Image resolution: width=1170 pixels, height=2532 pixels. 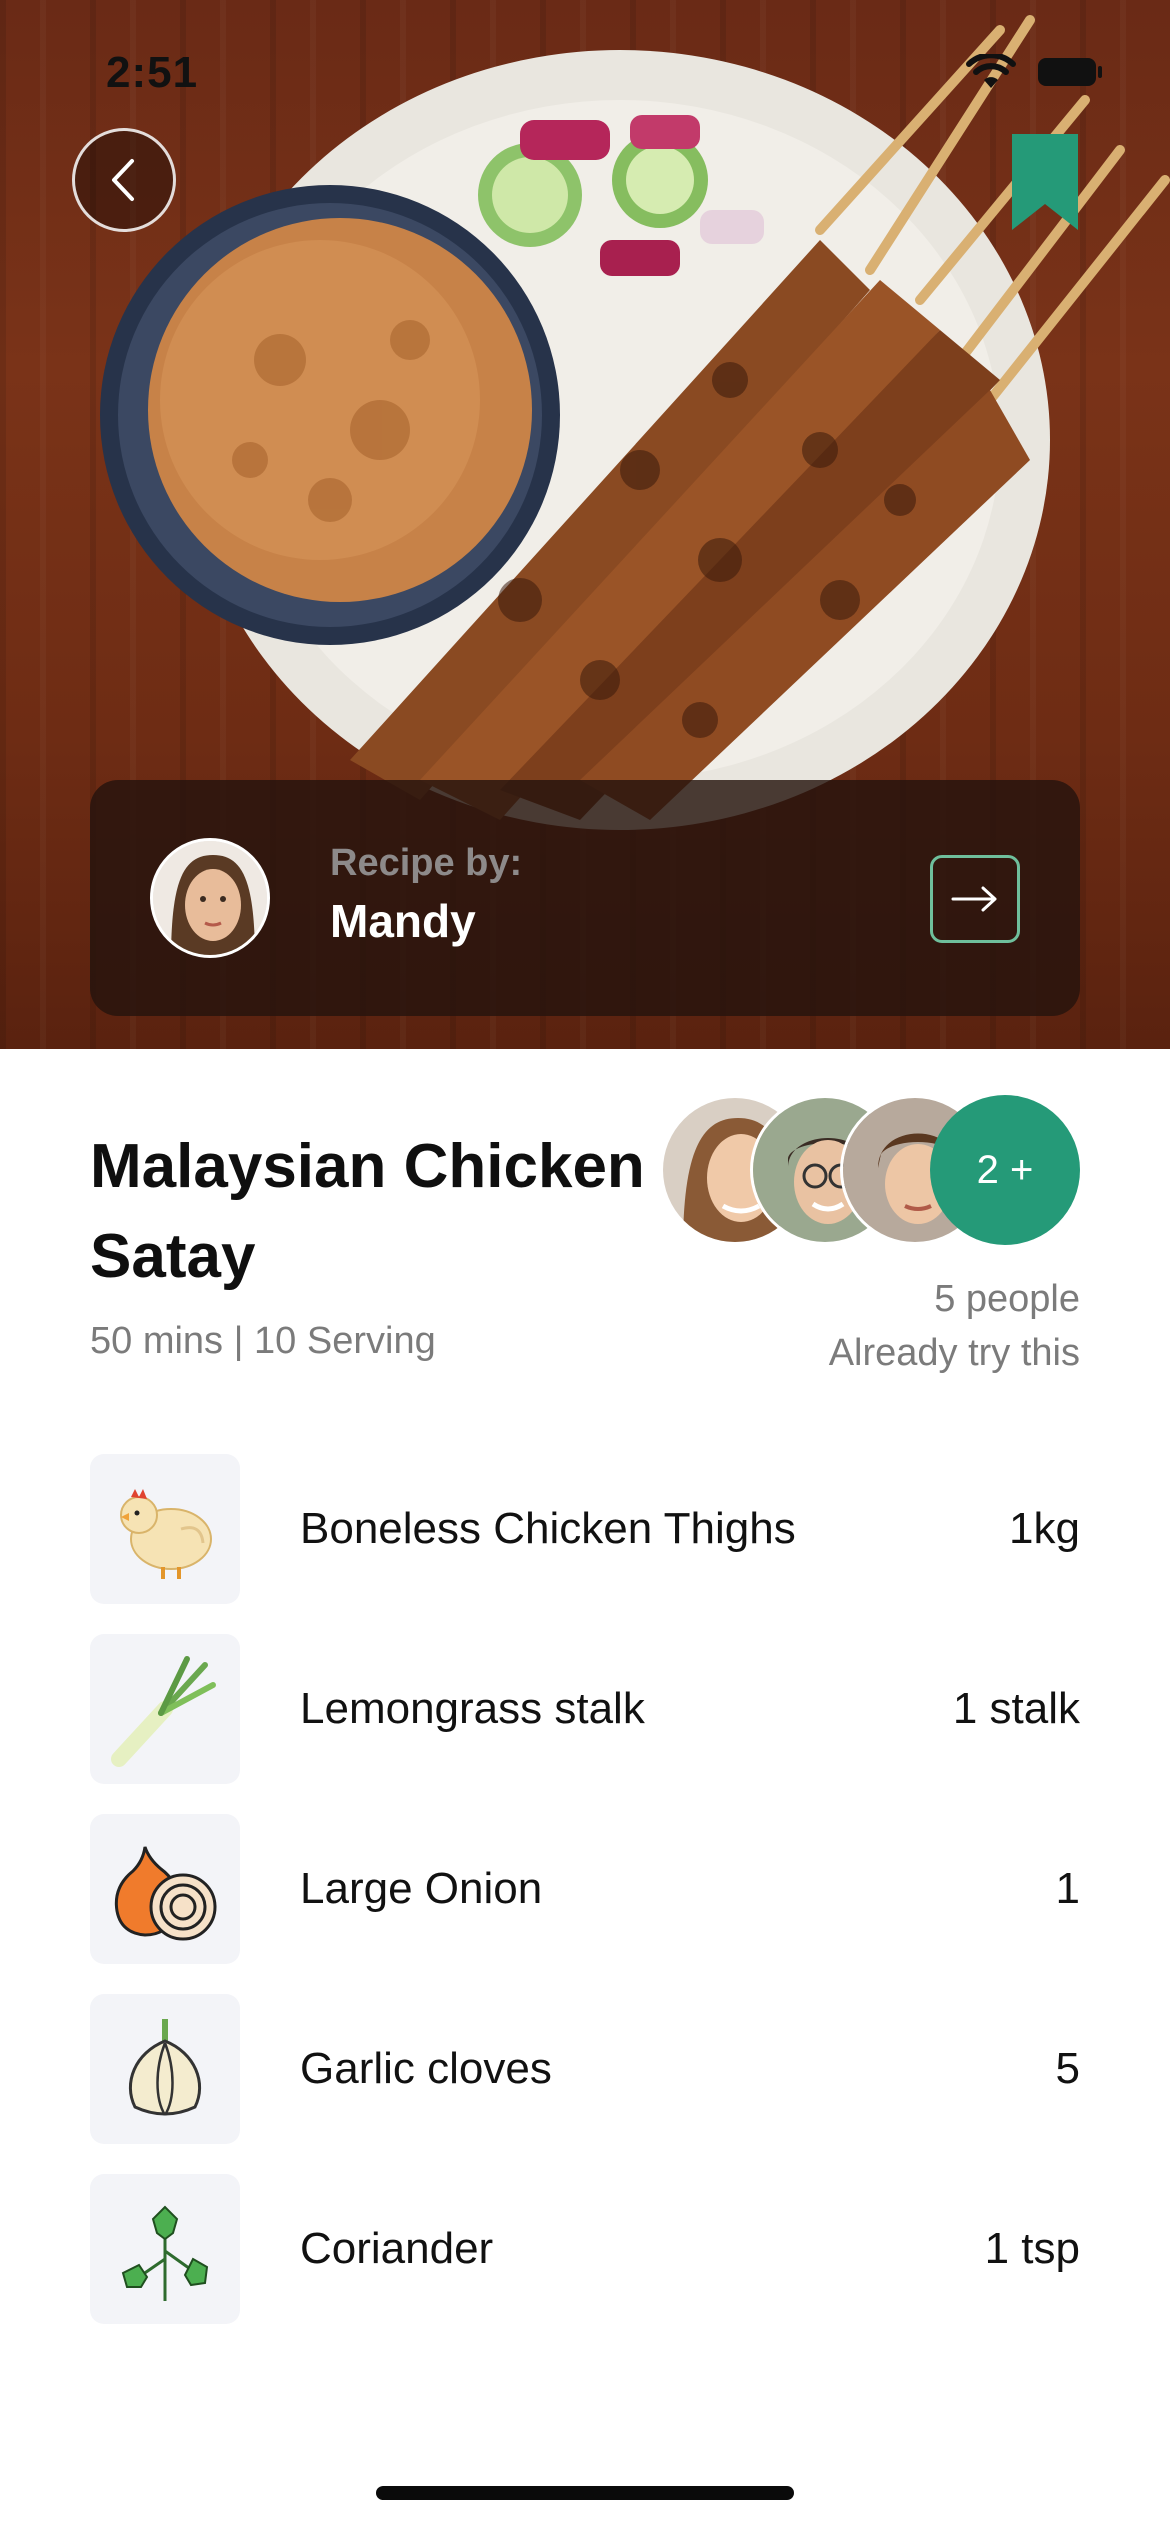 I want to click on arrow-right-icon, so click(x=974, y=899).